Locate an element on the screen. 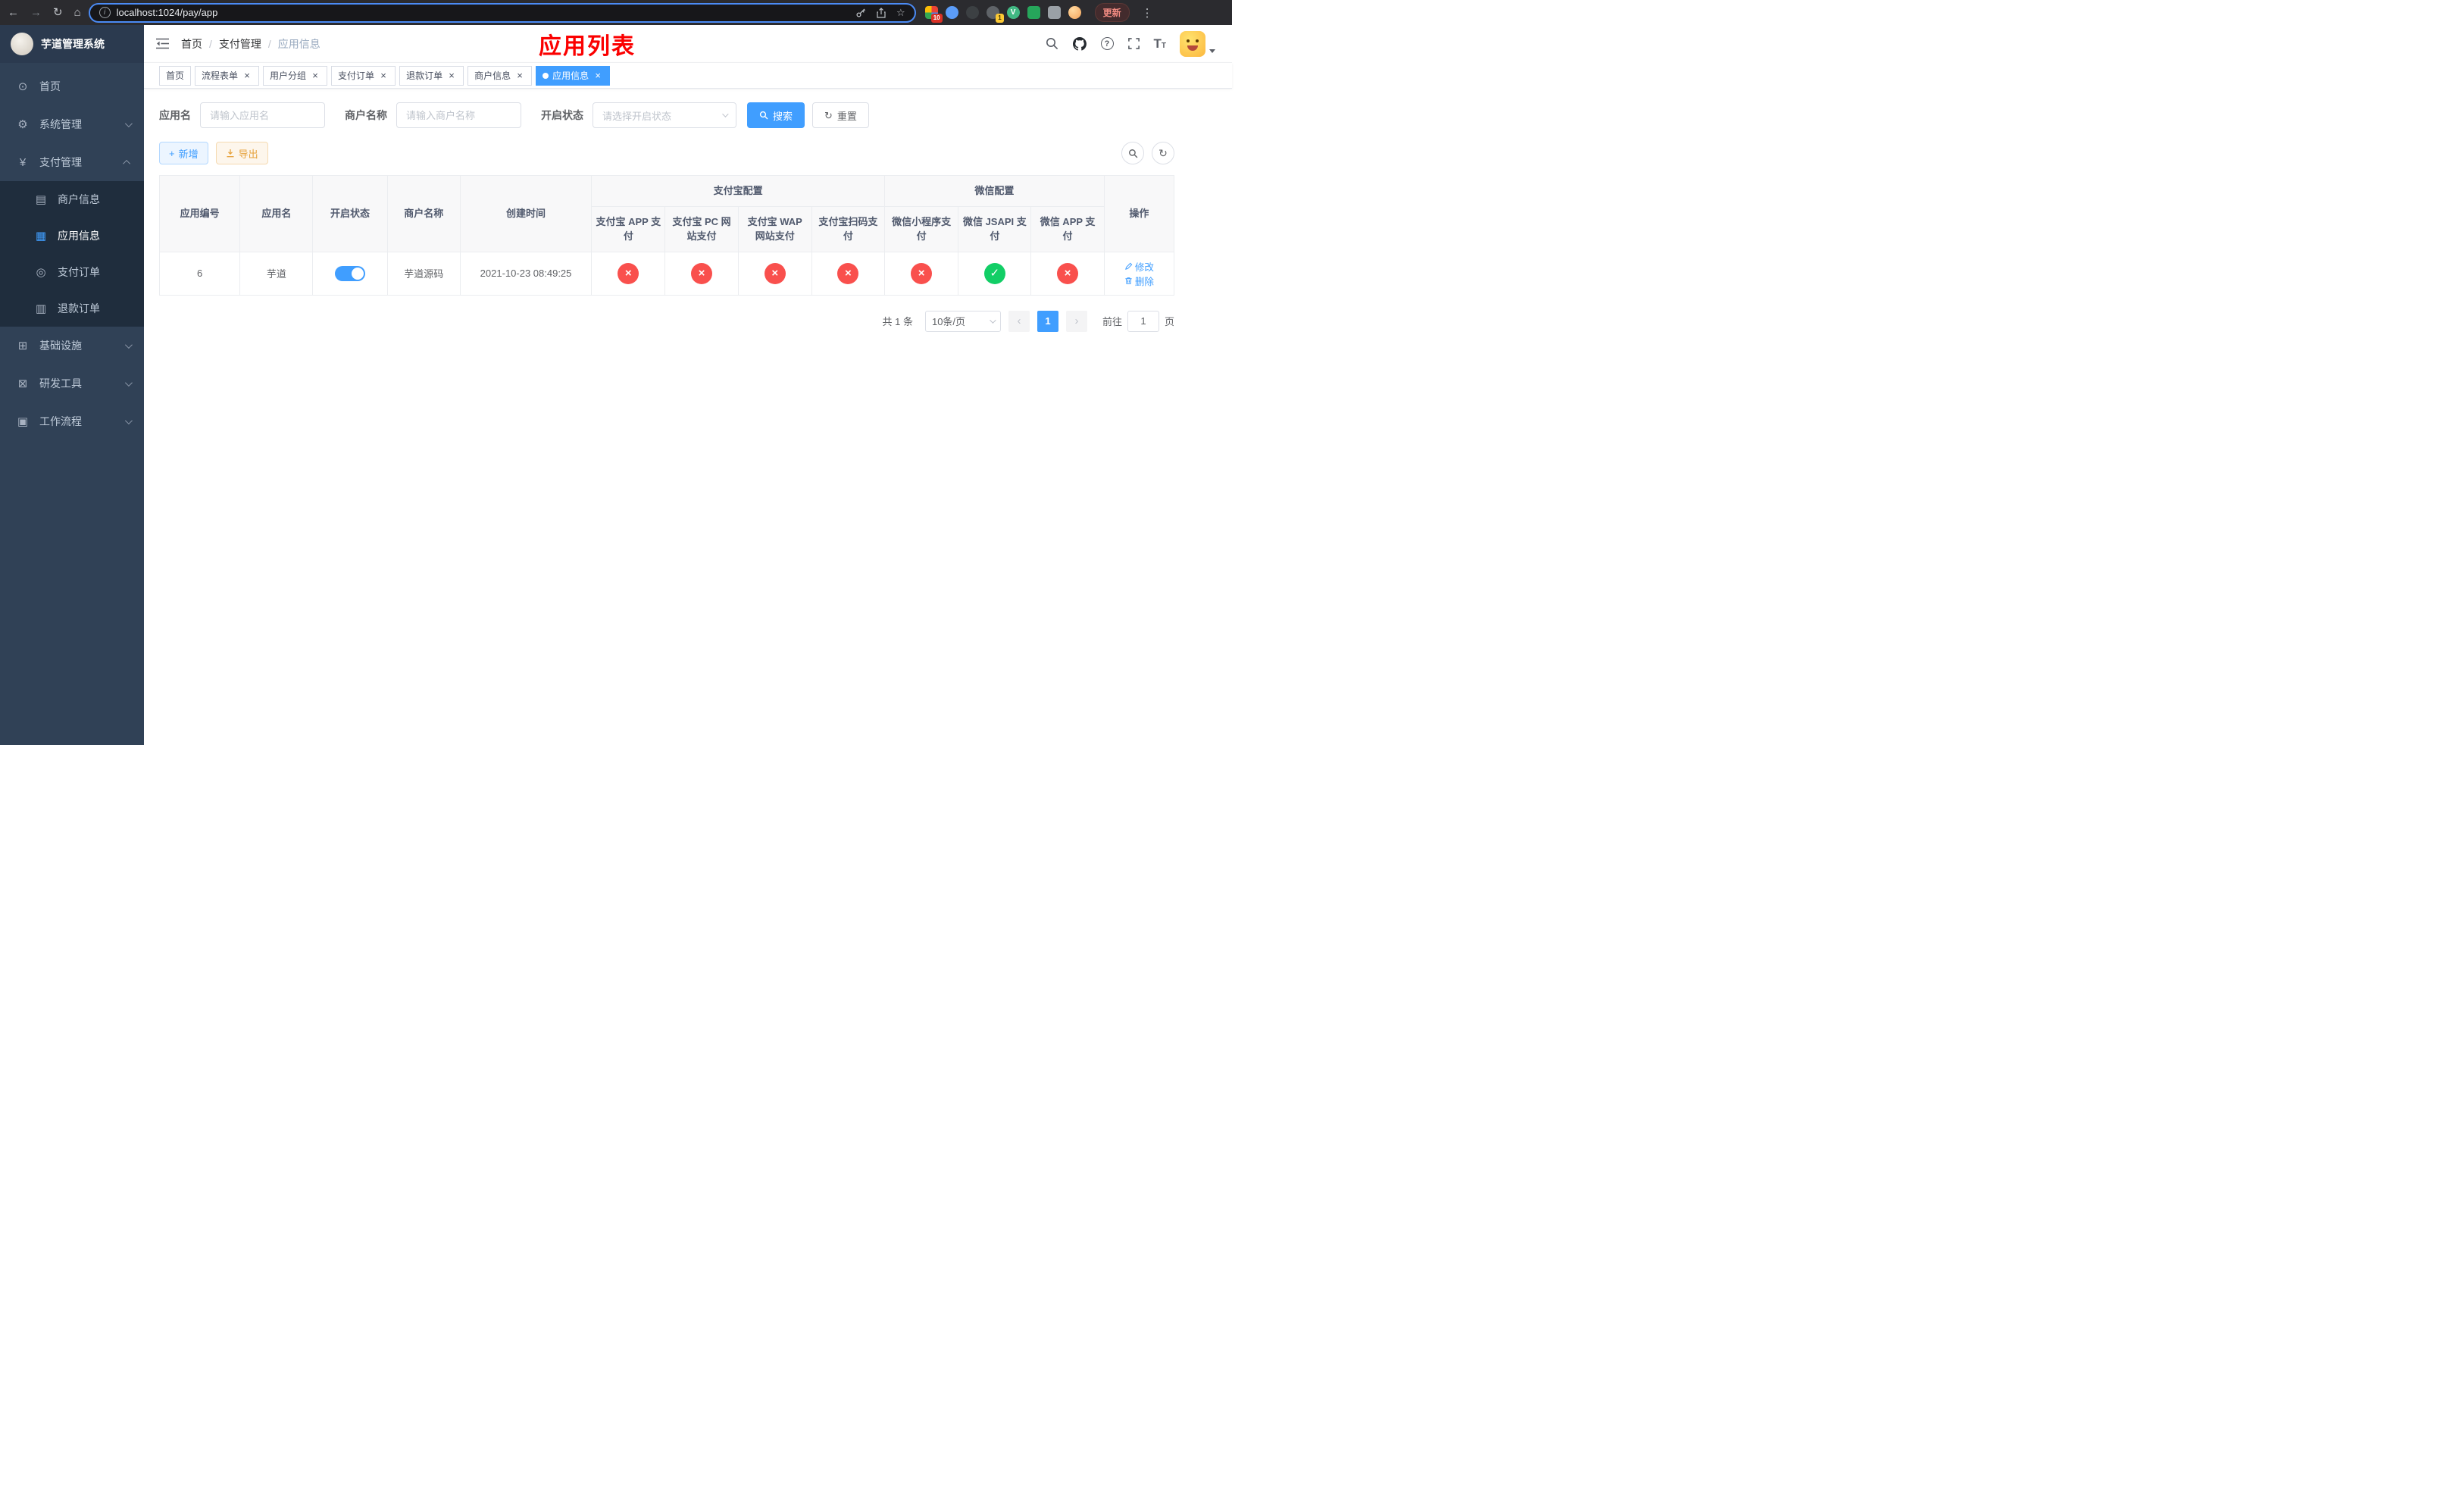 The image size is (2464, 1490). extensions-grid-icon: 10 is located at coordinates (933, 14).